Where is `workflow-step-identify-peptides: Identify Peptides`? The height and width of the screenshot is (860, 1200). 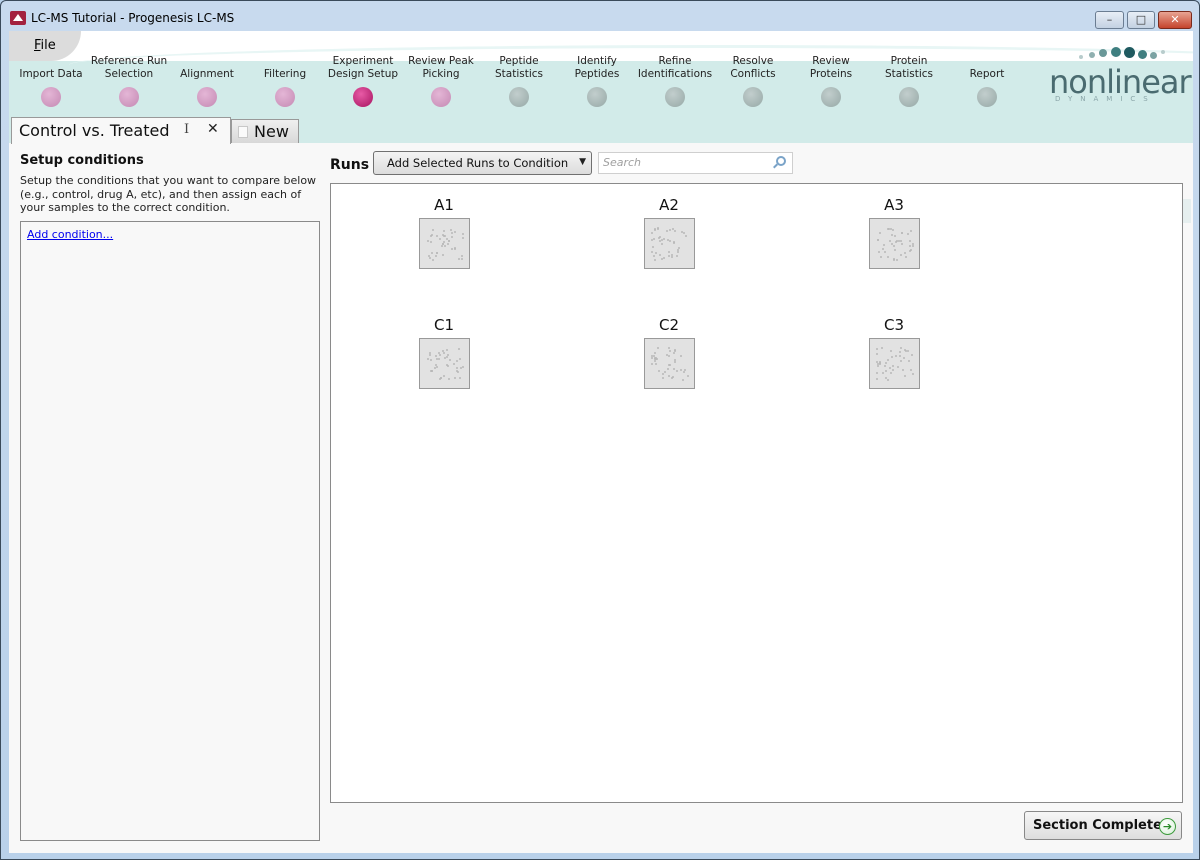 workflow-step-identify-peptides: Identify Peptides is located at coordinates (597, 81).